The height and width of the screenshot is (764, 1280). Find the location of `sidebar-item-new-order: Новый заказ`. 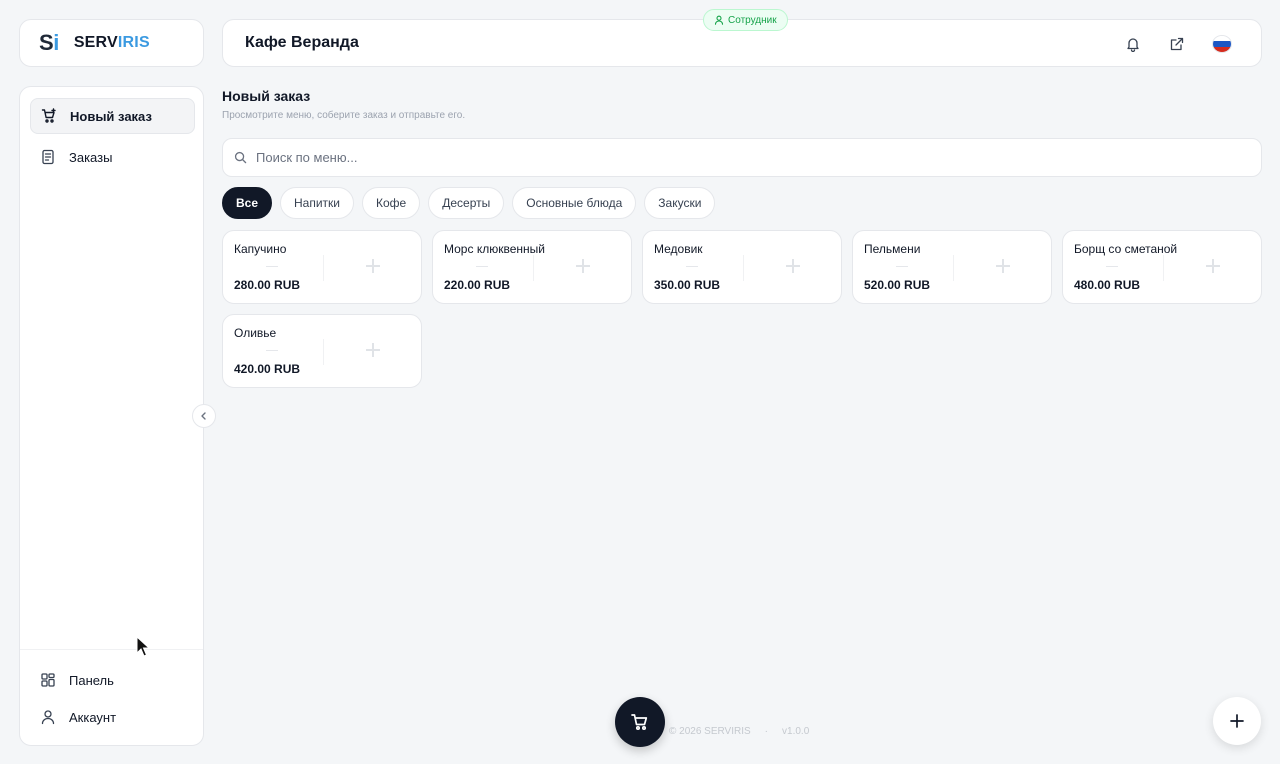

sidebar-item-new-order: Новый заказ is located at coordinates (112, 116).